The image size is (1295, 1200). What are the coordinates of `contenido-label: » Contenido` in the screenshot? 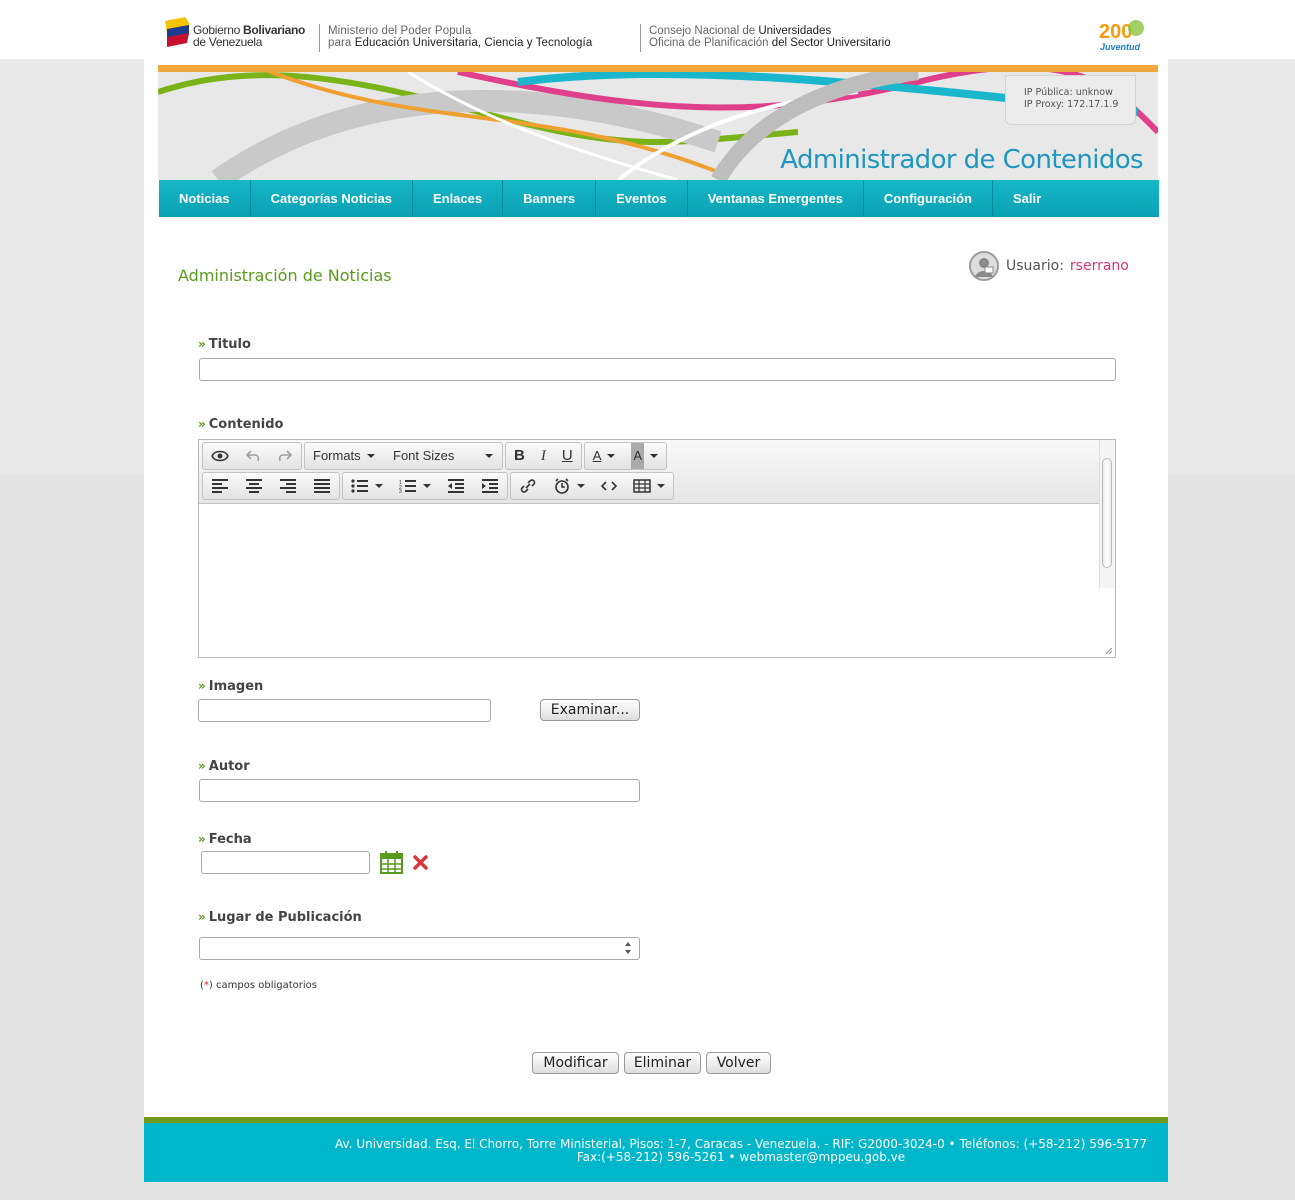 It's located at (240, 424).